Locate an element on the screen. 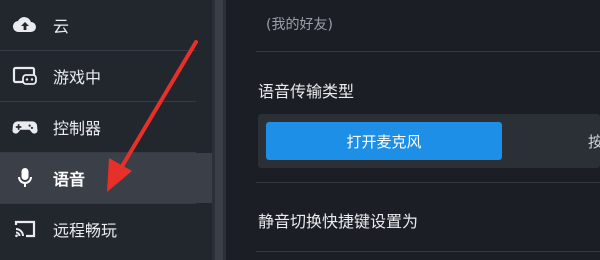 Image resolution: width=600 pixels, height=260 pixels. sidebar-item-label: 远程畅玩 is located at coordinates (85, 230).